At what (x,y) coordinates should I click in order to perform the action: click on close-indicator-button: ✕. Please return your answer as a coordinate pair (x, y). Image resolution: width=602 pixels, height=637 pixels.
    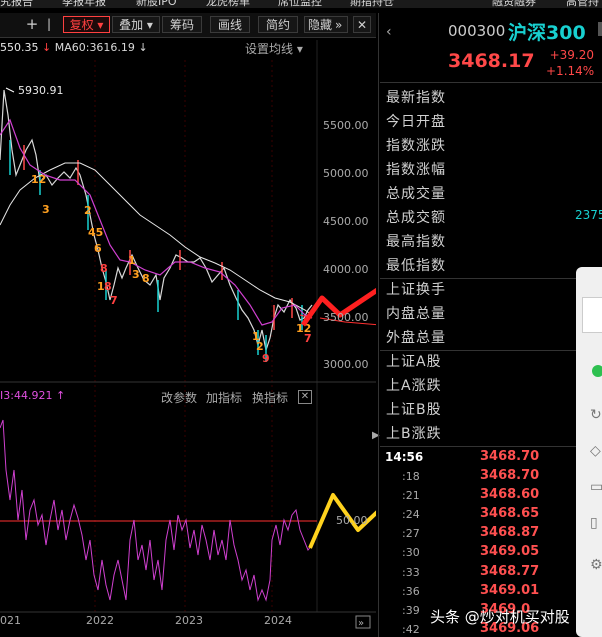
    Looking at the image, I should click on (305, 397).